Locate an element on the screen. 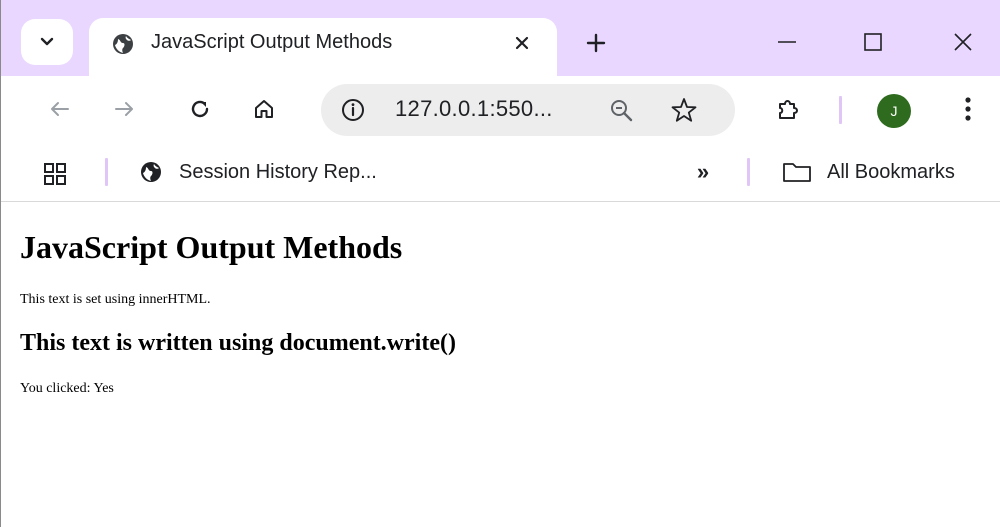  extensions-button is located at coordinates (788, 109).